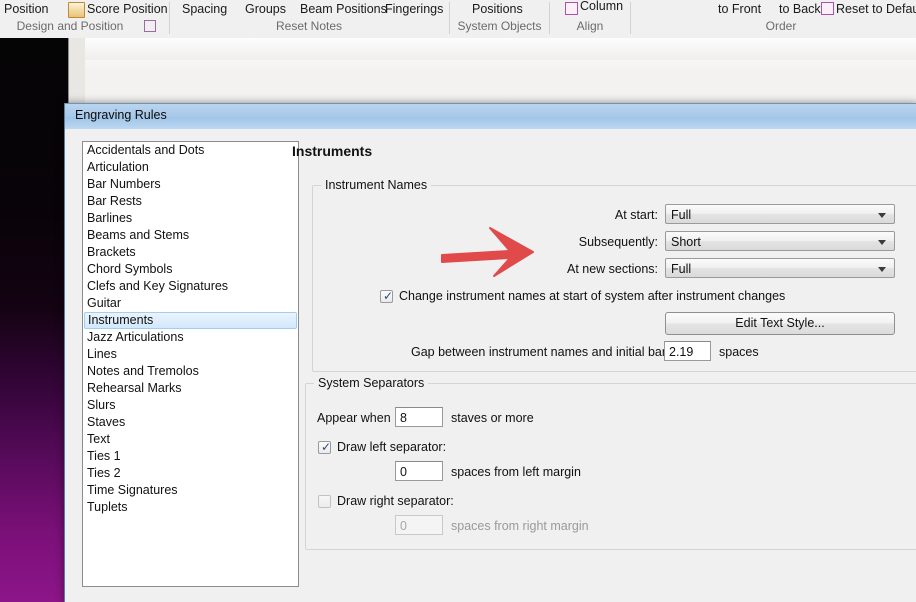  Describe the element at coordinates (190, 184) in the screenshot. I see `category-item-bar-numbers: Bar Numbers` at that location.